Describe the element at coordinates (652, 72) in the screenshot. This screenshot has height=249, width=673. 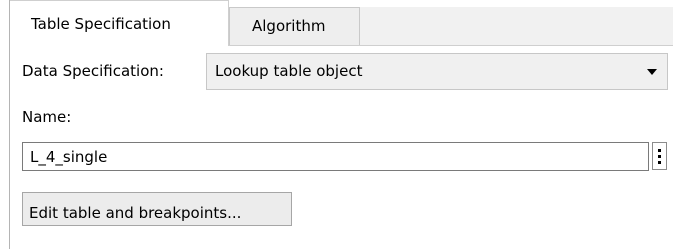
I see `dropdown-arrow-icon` at that location.